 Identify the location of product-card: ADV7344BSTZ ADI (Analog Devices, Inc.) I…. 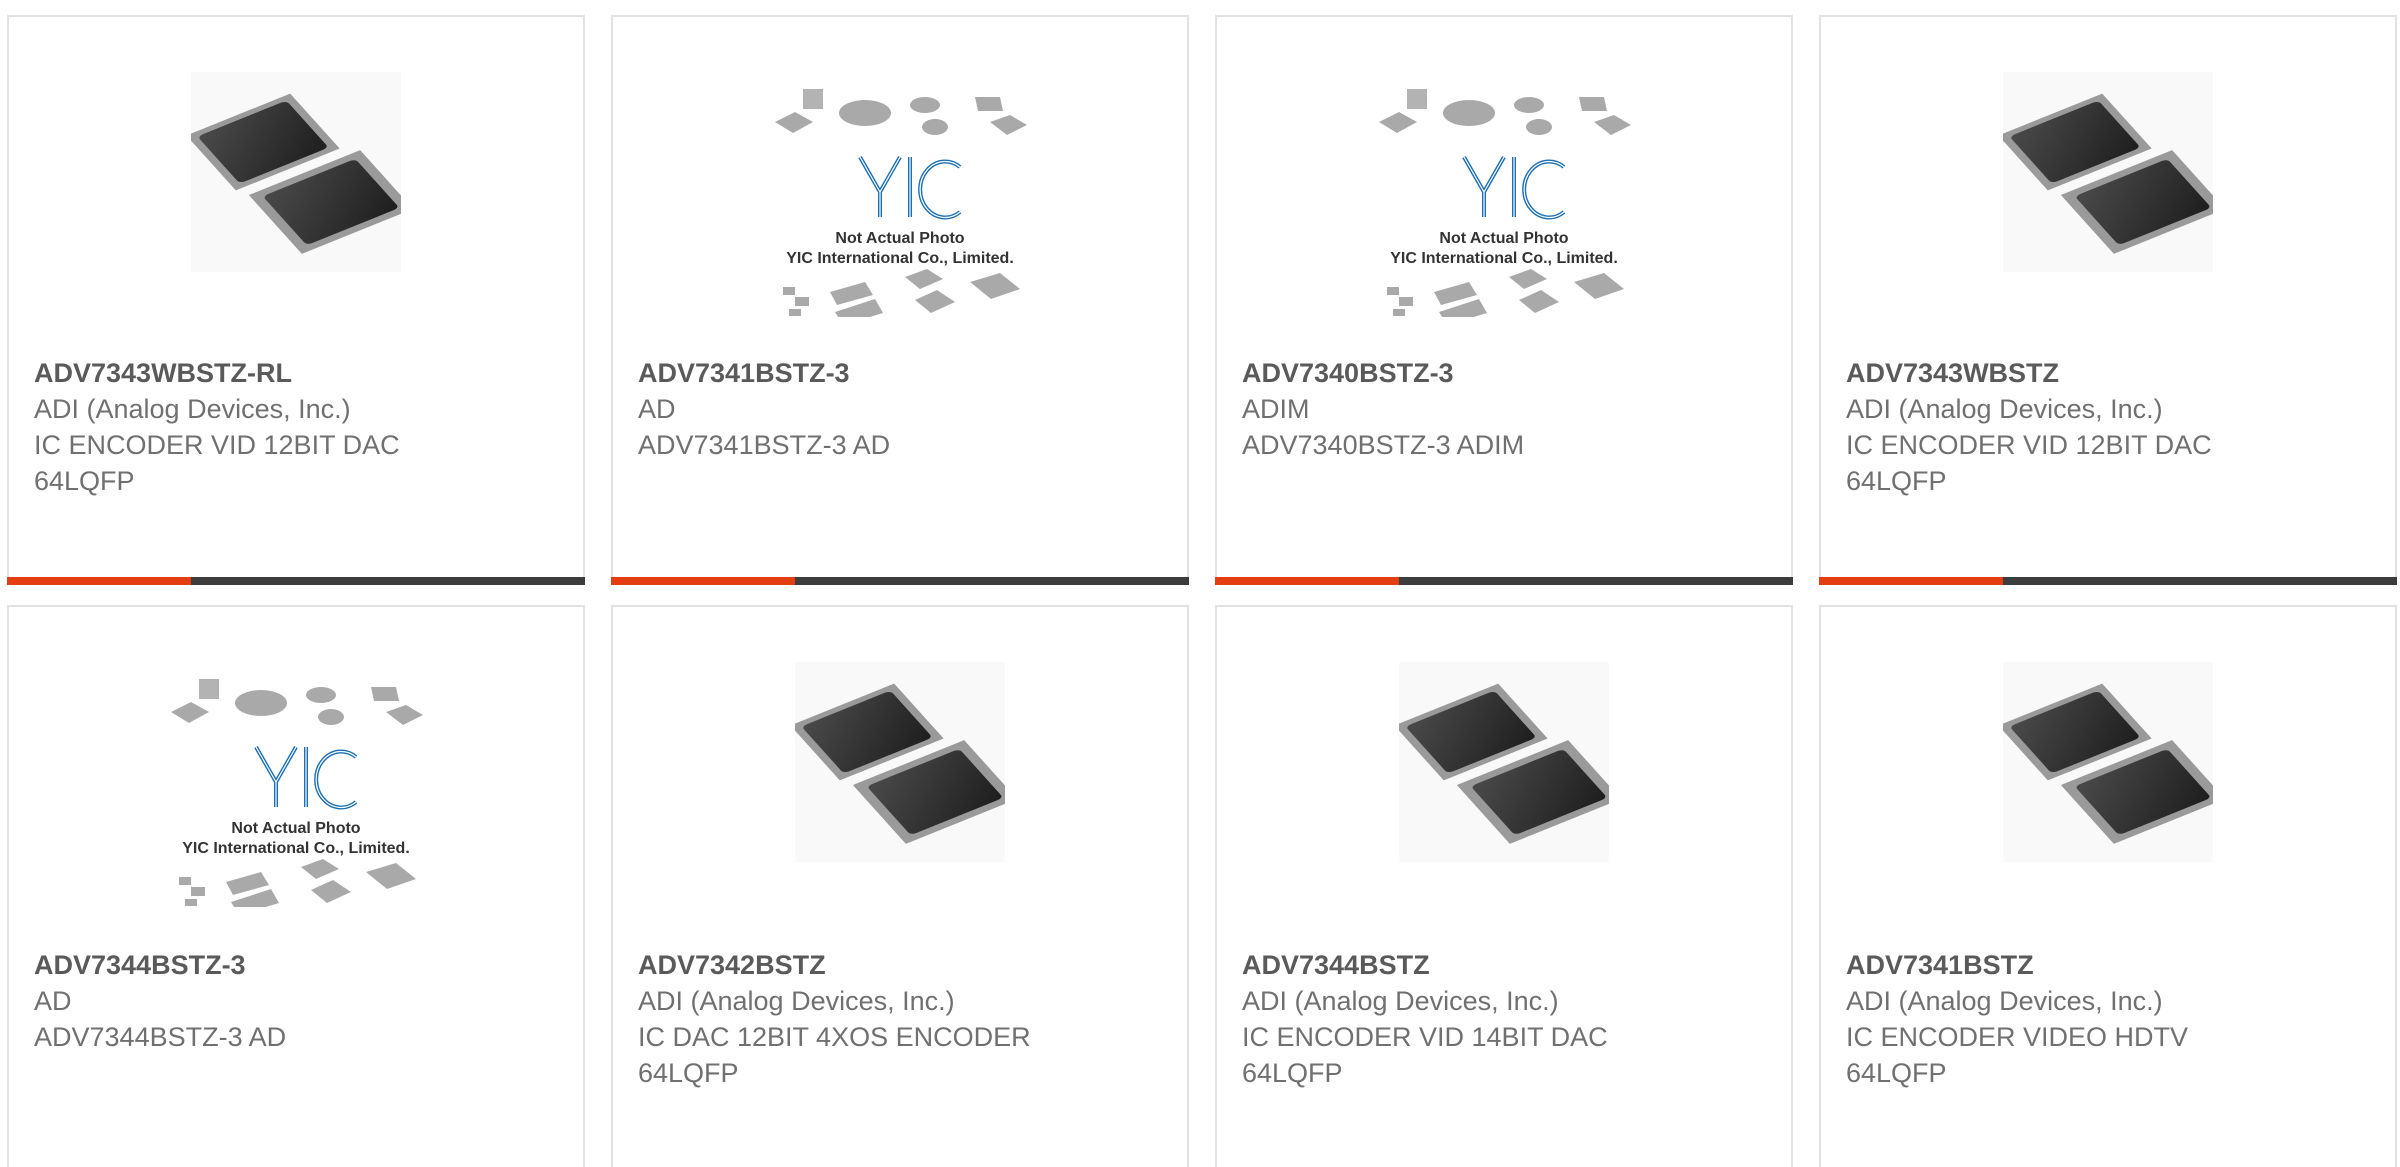
(1504, 886).